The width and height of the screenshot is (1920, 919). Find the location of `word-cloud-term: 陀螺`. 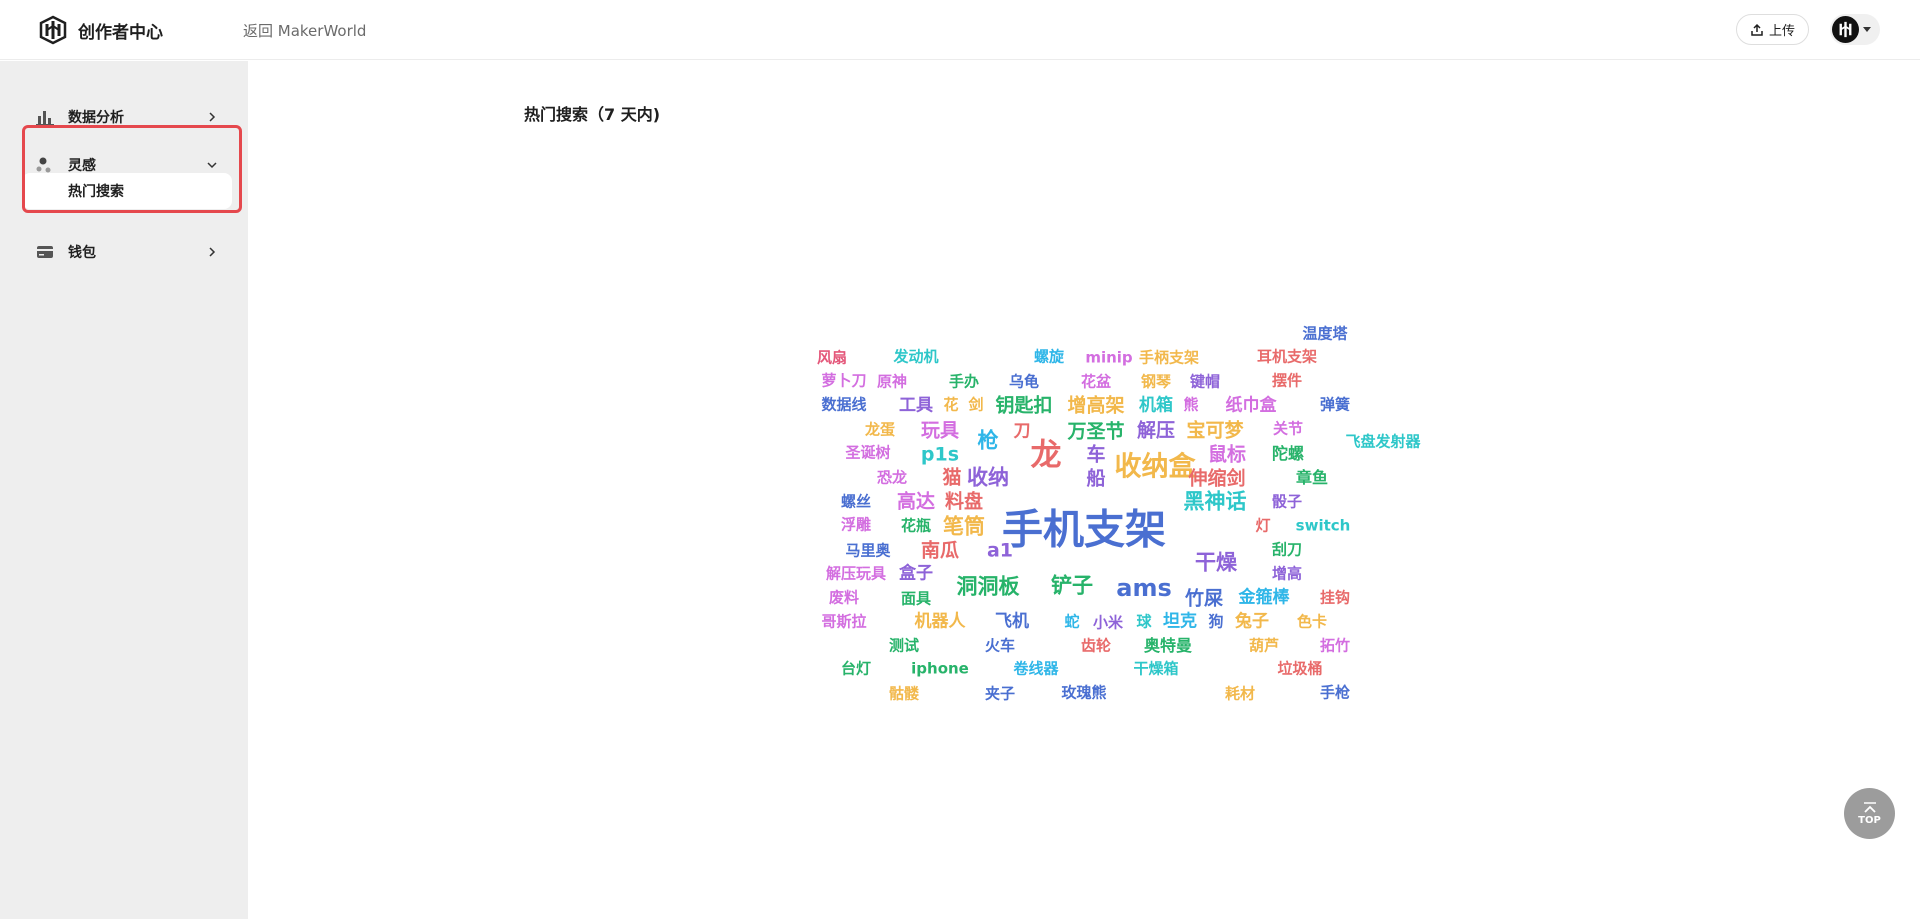

word-cloud-term: 陀螺 is located at coordinates (1288, 454).